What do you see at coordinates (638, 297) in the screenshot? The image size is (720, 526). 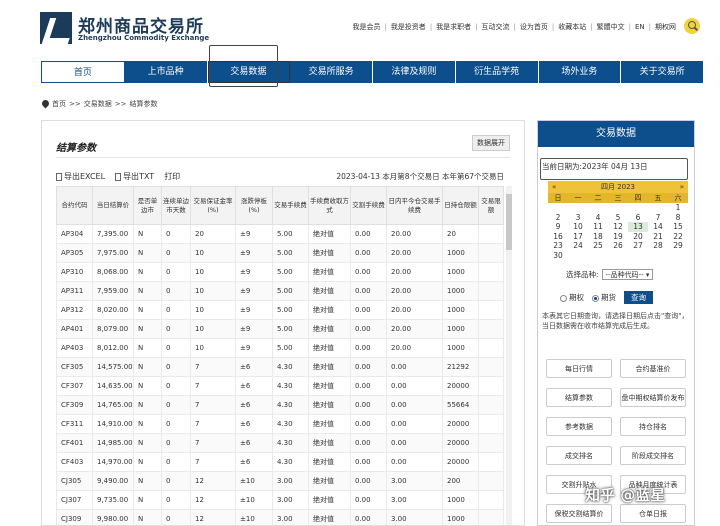 I see `query-button: 查询` at bounding box center [638, 297].